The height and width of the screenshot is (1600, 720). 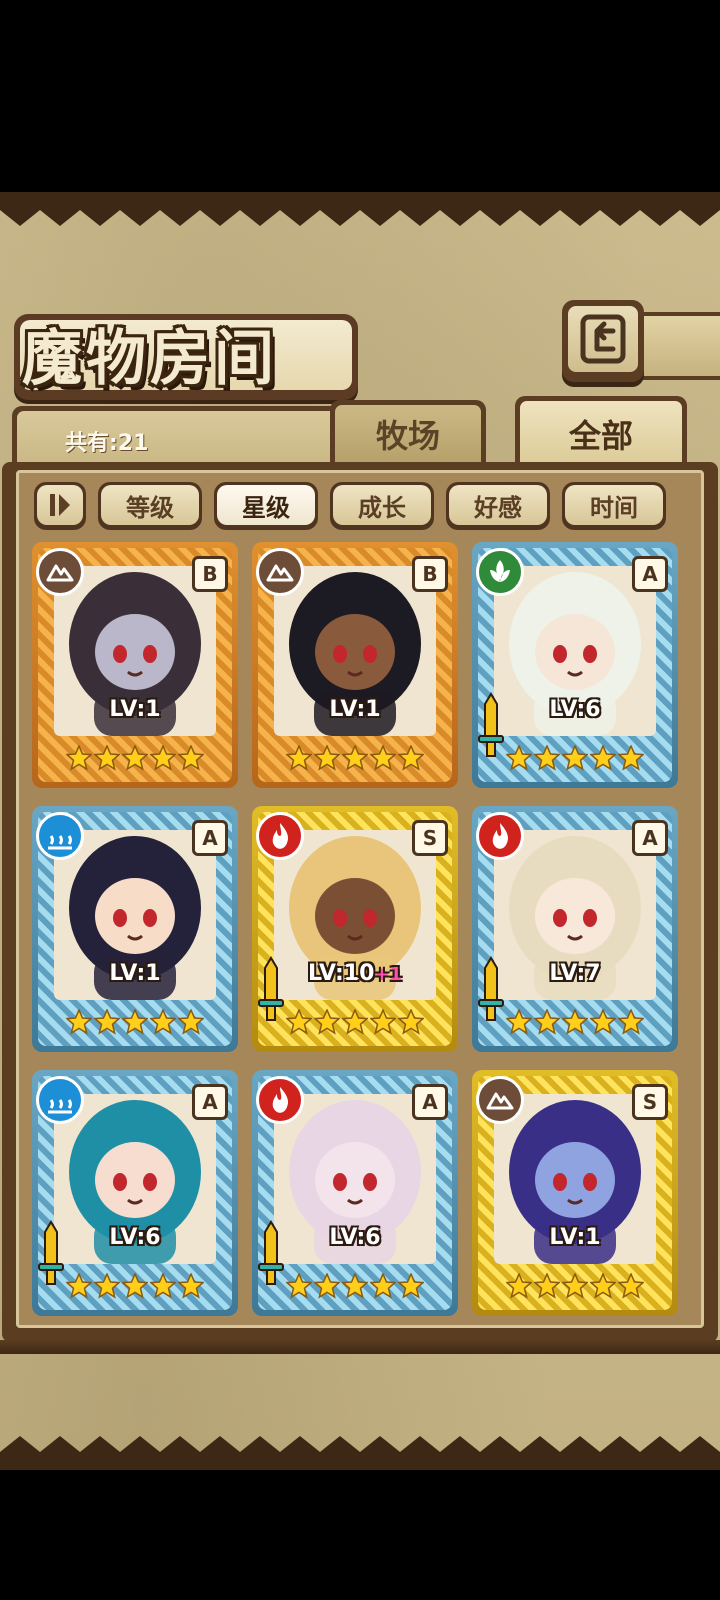 I want to click on sort-by-time-button: 时间, so click(x=614, y=506).